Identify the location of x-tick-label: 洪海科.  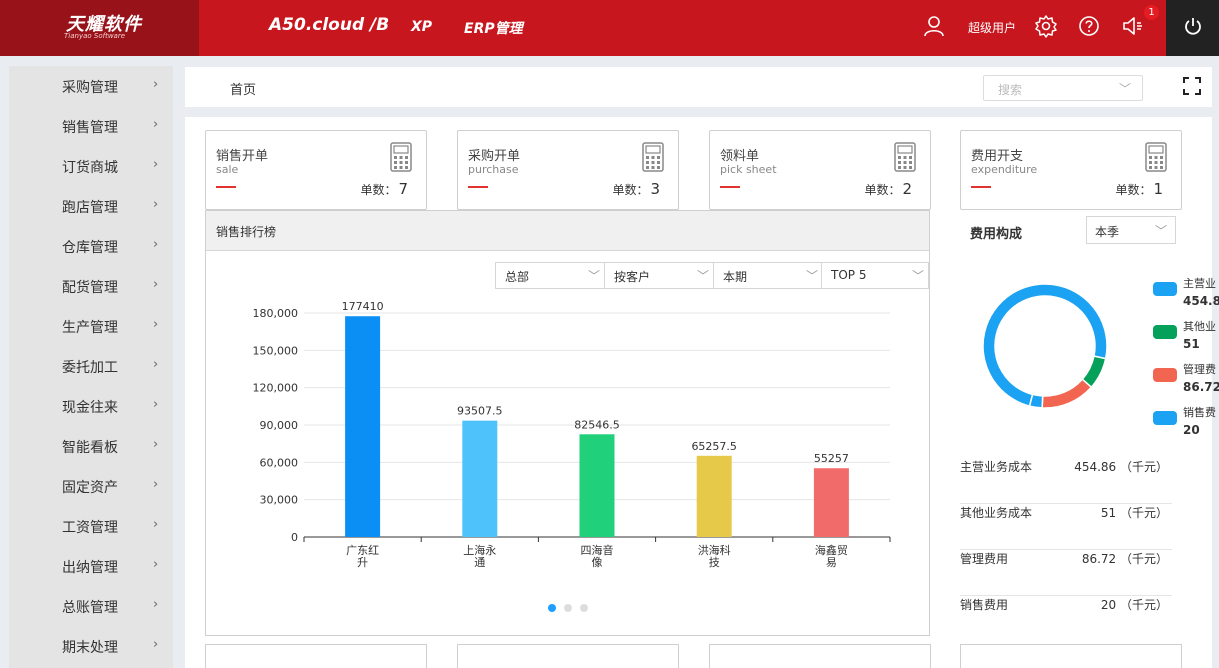
(714, 550).